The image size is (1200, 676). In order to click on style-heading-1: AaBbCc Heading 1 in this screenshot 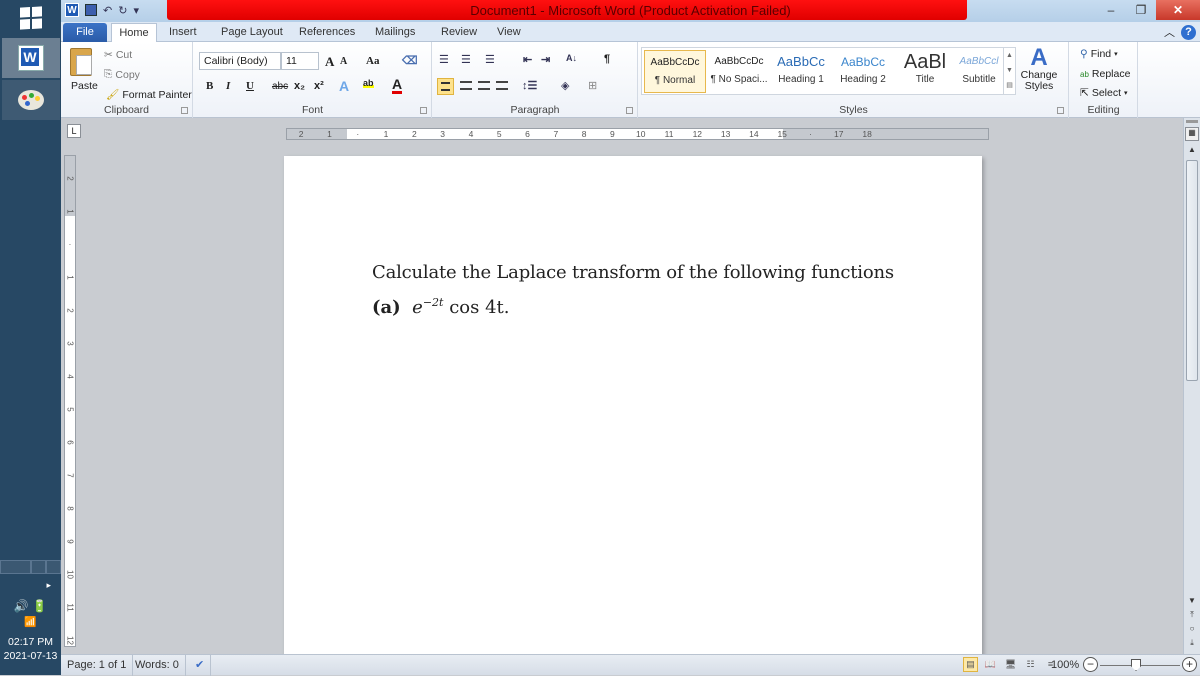, I will do `click(801, 71)`.